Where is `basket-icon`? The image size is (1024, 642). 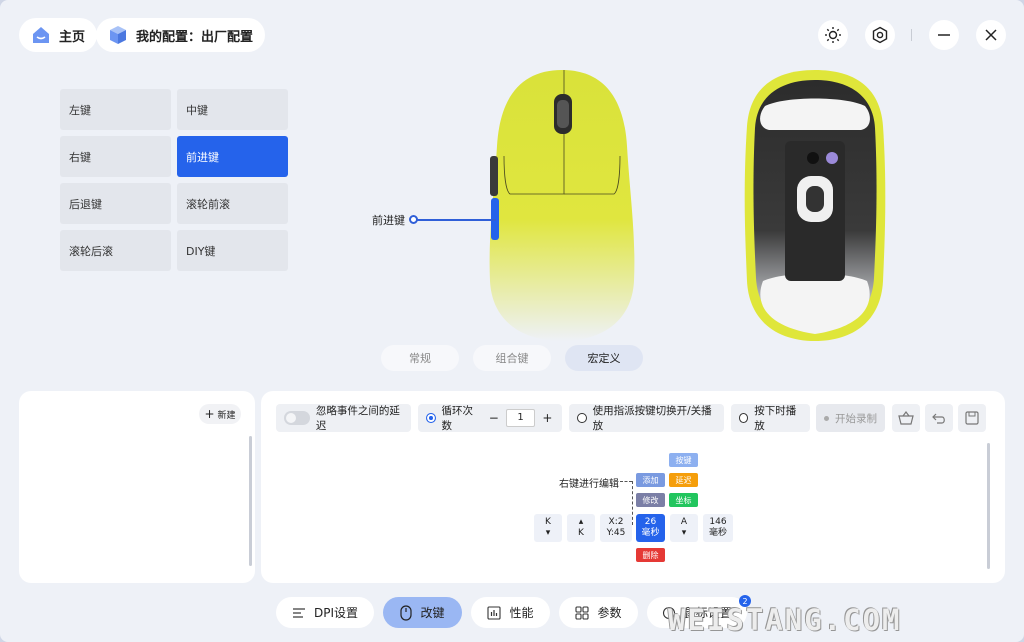
basket-icon is located at coordinates (906, 418).